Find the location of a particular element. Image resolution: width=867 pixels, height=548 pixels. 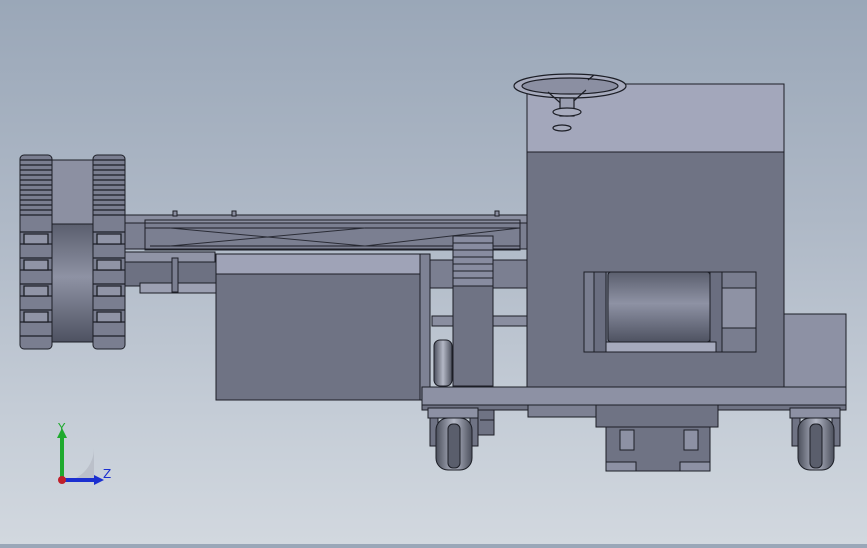

z-axis-label: Z is located at coordinates (107, 474).